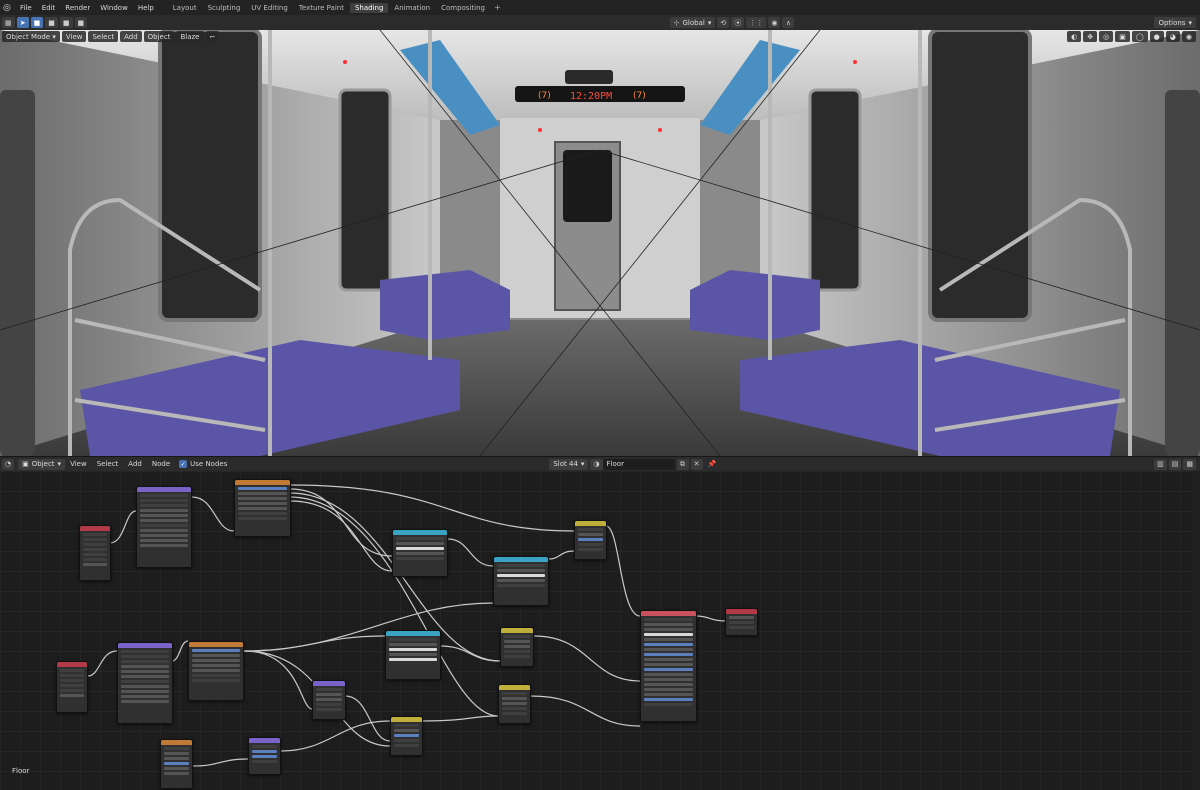  What do you see at coordinates (269, 8) in the screenshot?
I see `tab-uv-editing: UV Editing` at bounding box center [269, 8].